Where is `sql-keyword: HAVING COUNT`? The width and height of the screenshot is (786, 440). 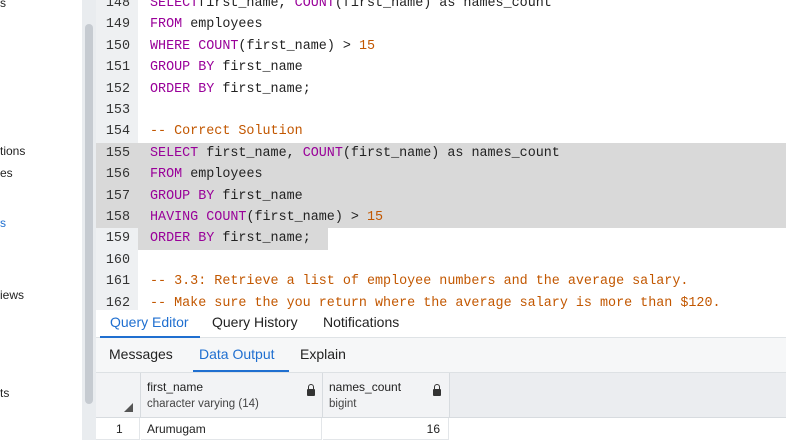 sql-keyword: HAVING COUNT is located at coordinates (198, 217).